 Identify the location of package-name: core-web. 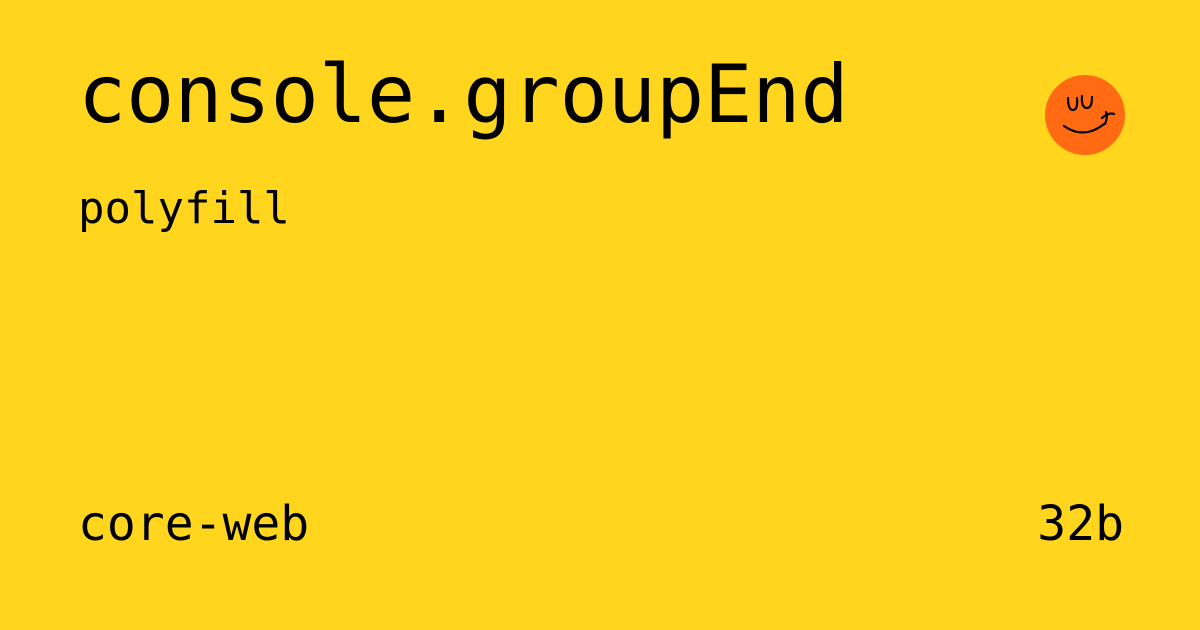
(194, 524).